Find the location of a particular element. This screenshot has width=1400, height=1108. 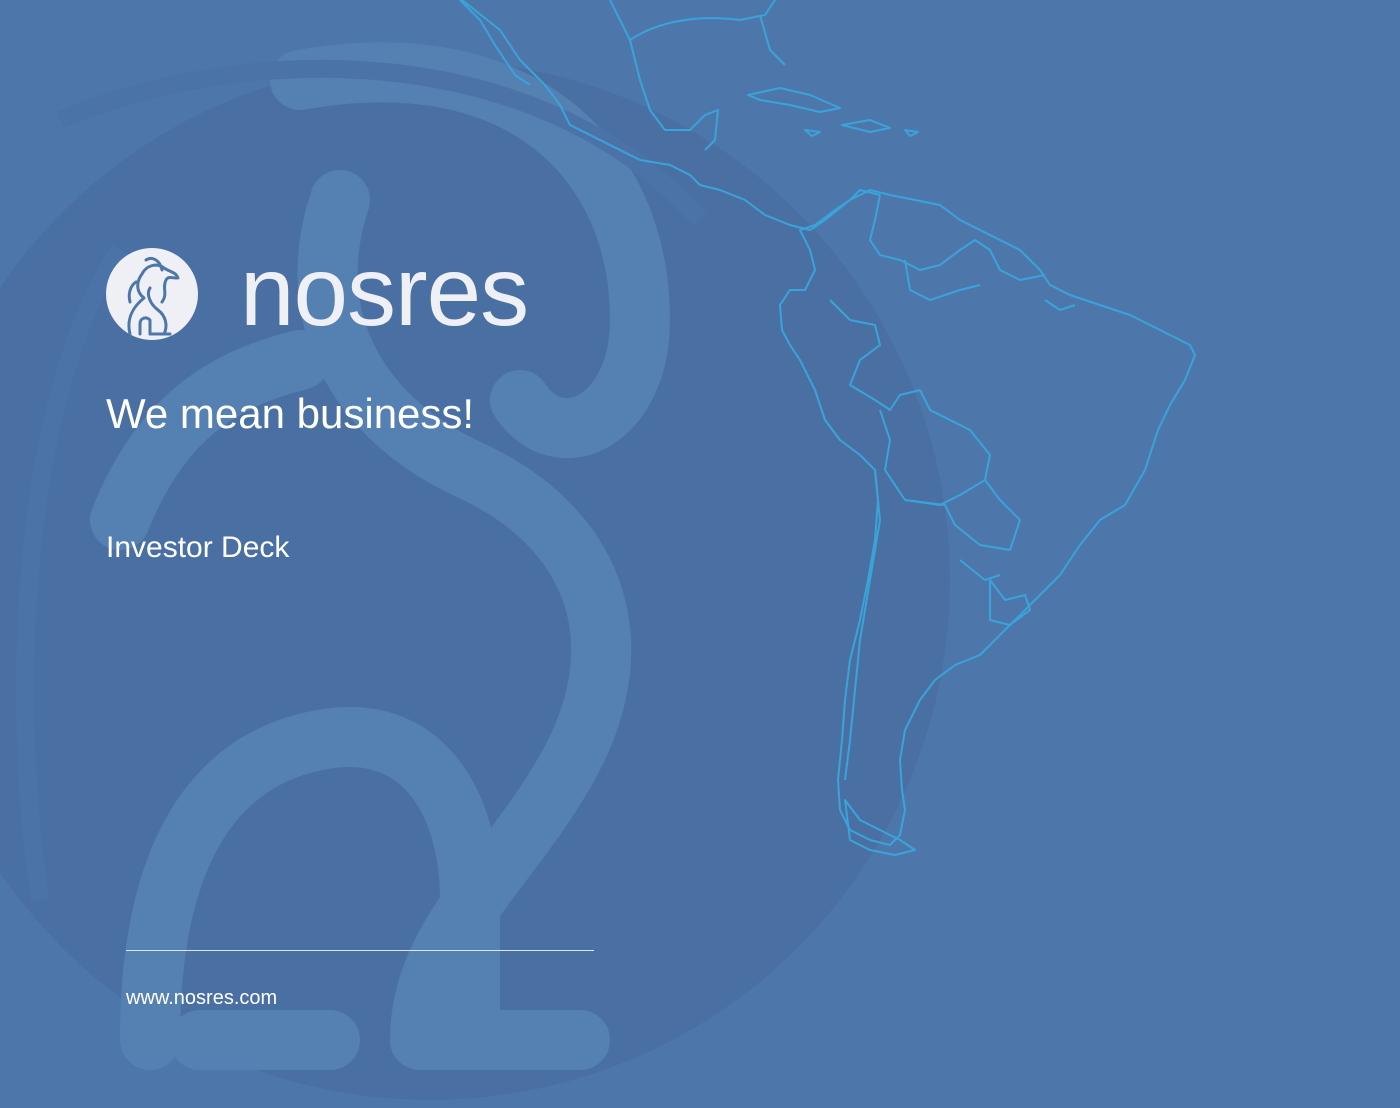

deck-subtitle: Investor Deck is located at coordinates (198, 547).